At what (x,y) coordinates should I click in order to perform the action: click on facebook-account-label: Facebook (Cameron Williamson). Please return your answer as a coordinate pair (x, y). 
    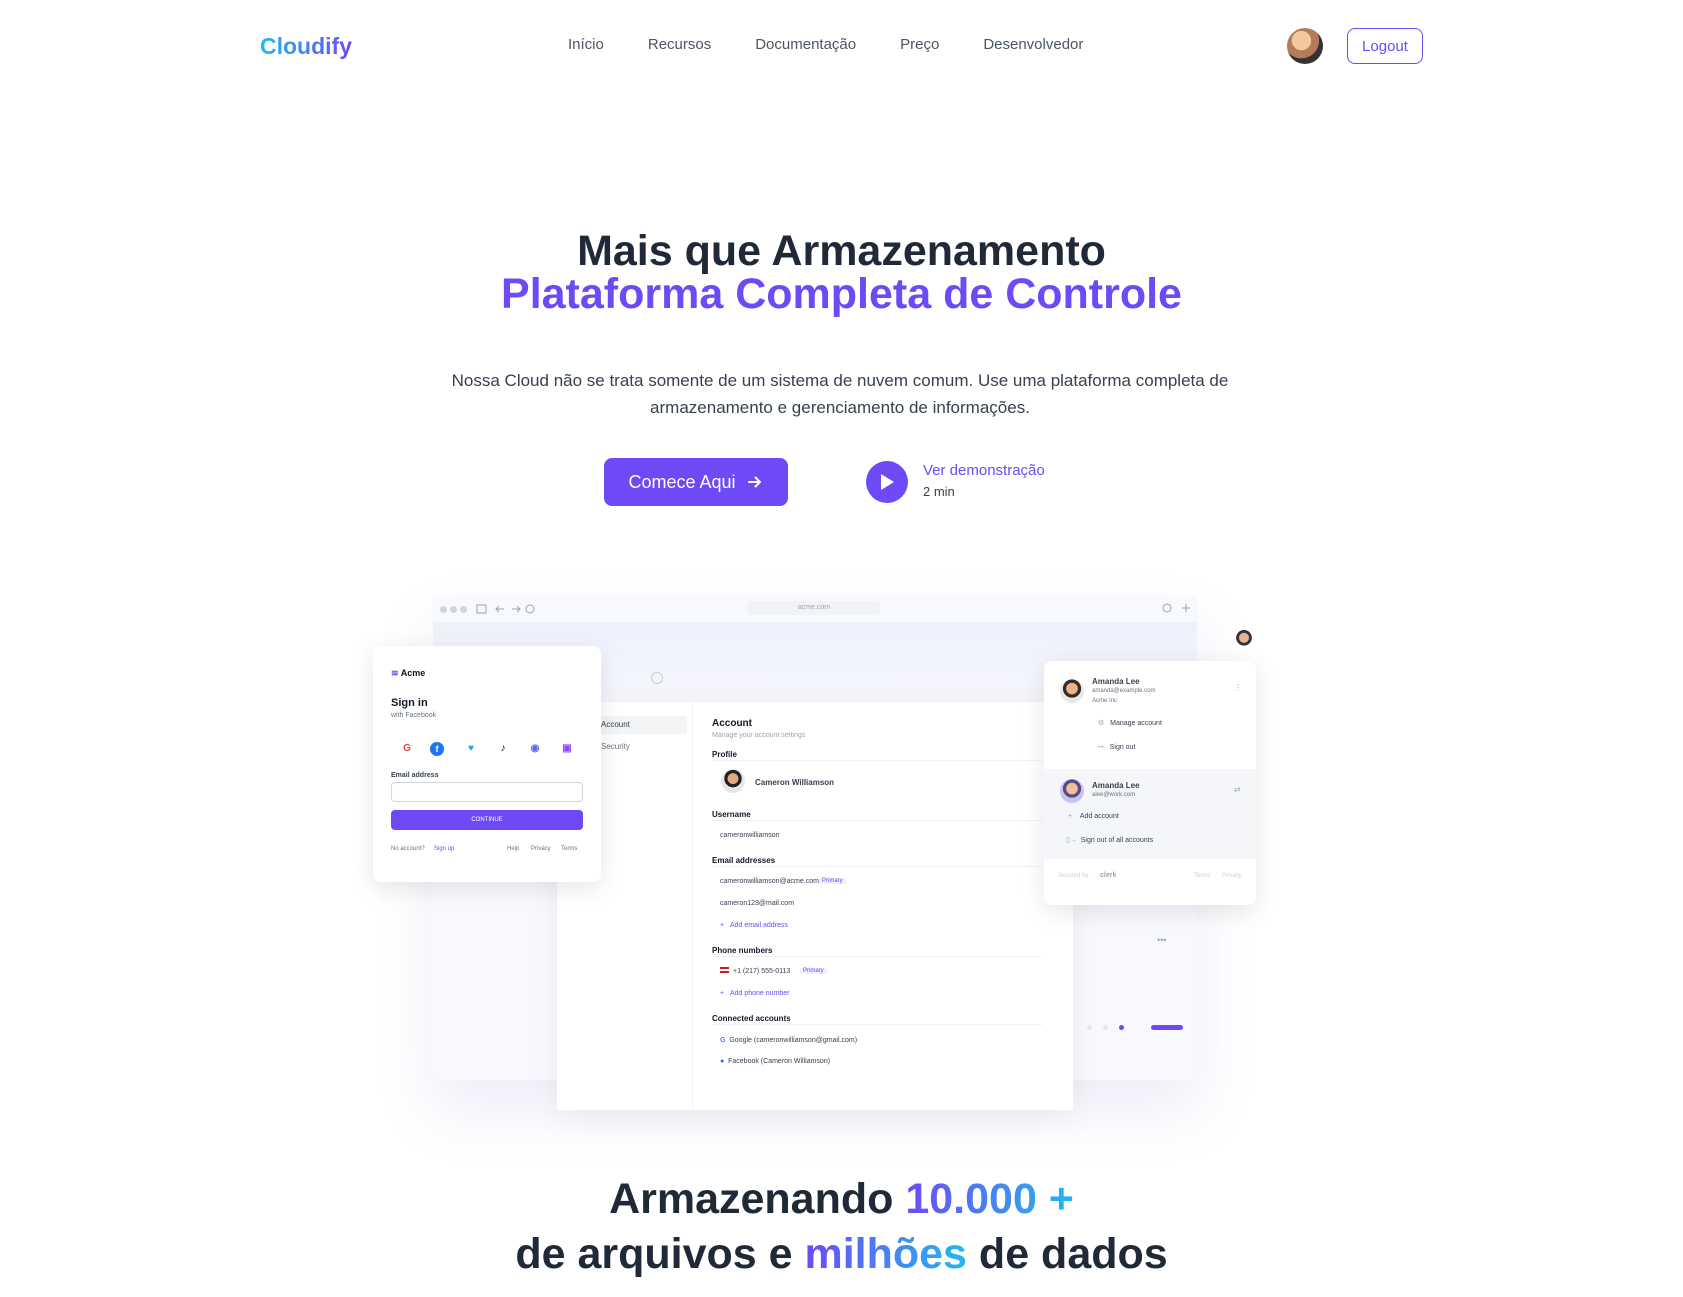
    Looking at the image, I should click on (779, 1061).